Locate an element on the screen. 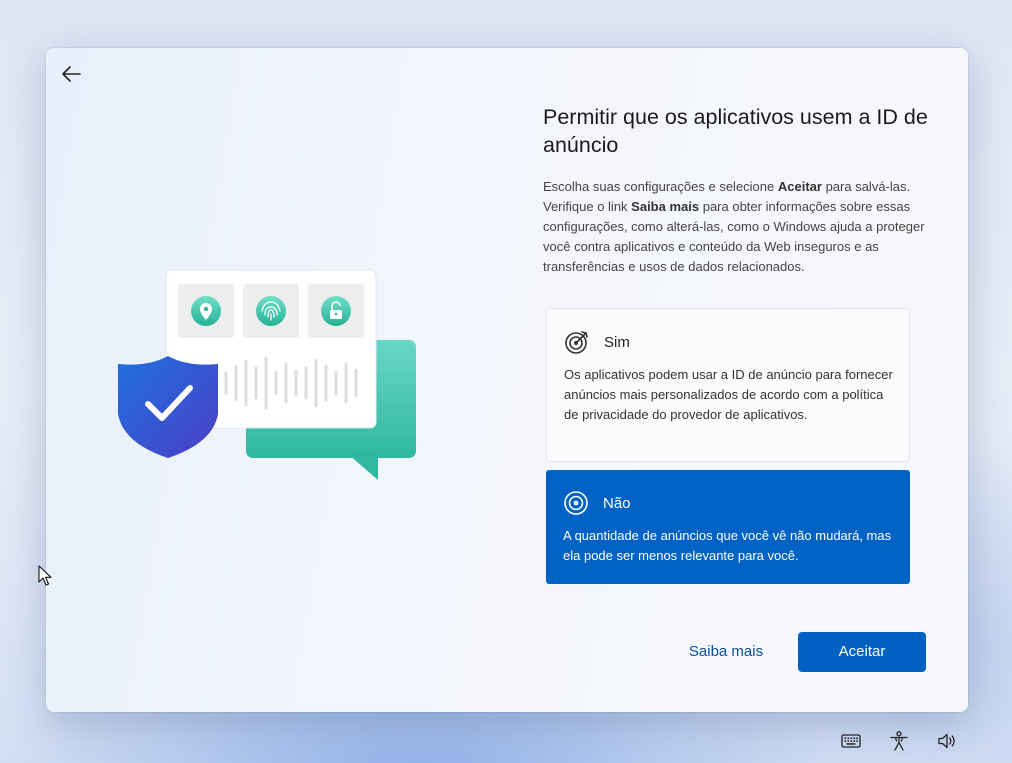 The image size is (1012, 763). option-yes-header: Sim is located at coordinates (728, 342).